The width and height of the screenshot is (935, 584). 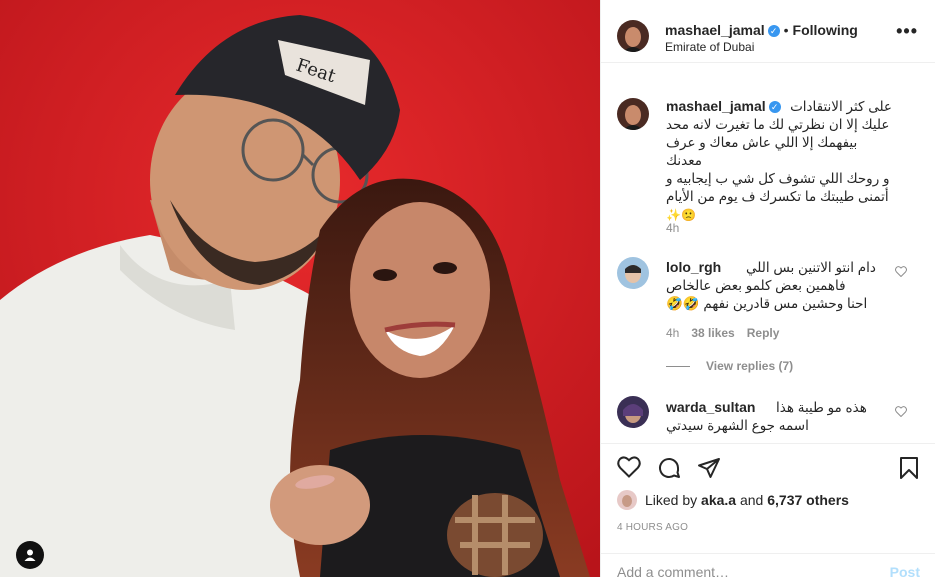 I want to click on liked-by-line: Liked by aka.a and 6,737 others, so click(x=733, y=500).